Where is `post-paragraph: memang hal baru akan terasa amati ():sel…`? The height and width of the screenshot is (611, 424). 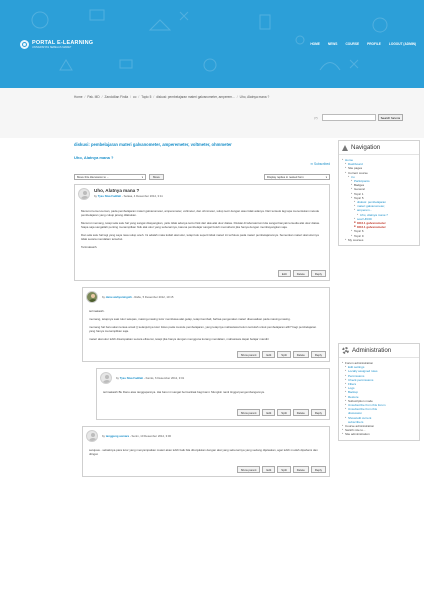
post-paragraph: memang hal baru akan terasa amati ():sel… is located at coordinates (203, 329).